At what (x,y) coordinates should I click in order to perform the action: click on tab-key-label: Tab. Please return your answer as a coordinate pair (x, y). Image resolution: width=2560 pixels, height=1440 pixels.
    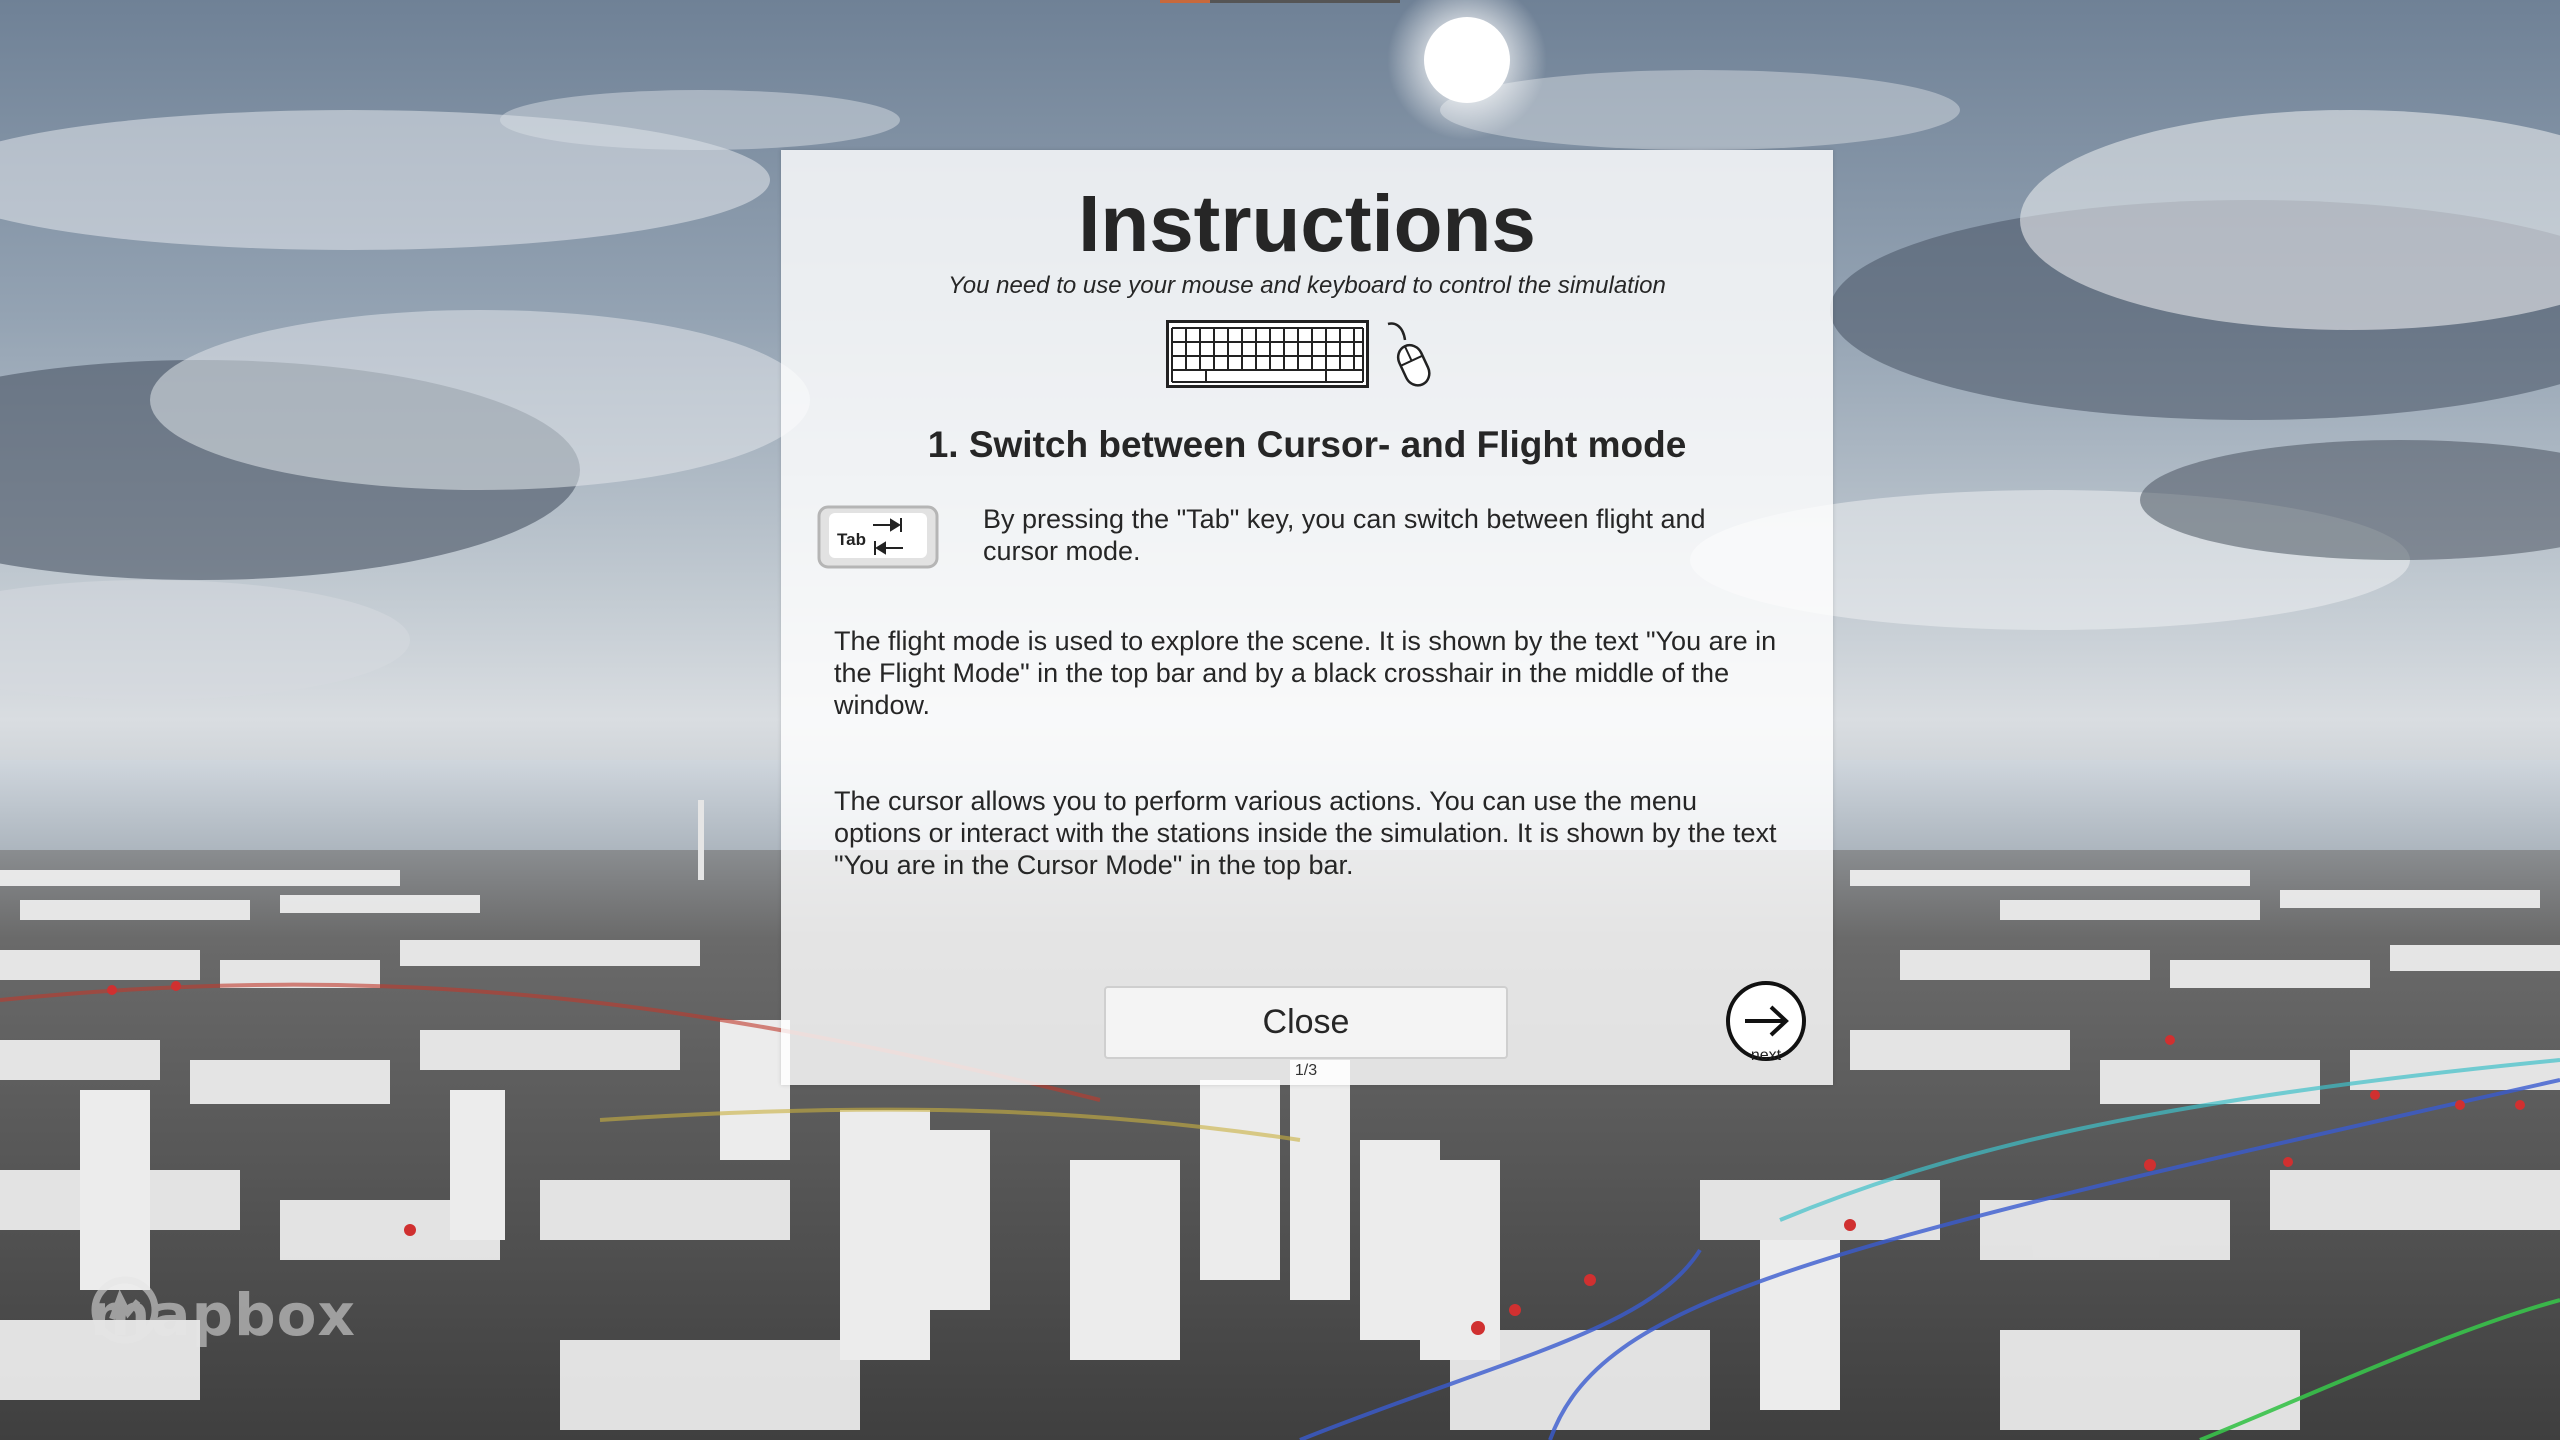
    Looking at the image, I should click on (851, 539).